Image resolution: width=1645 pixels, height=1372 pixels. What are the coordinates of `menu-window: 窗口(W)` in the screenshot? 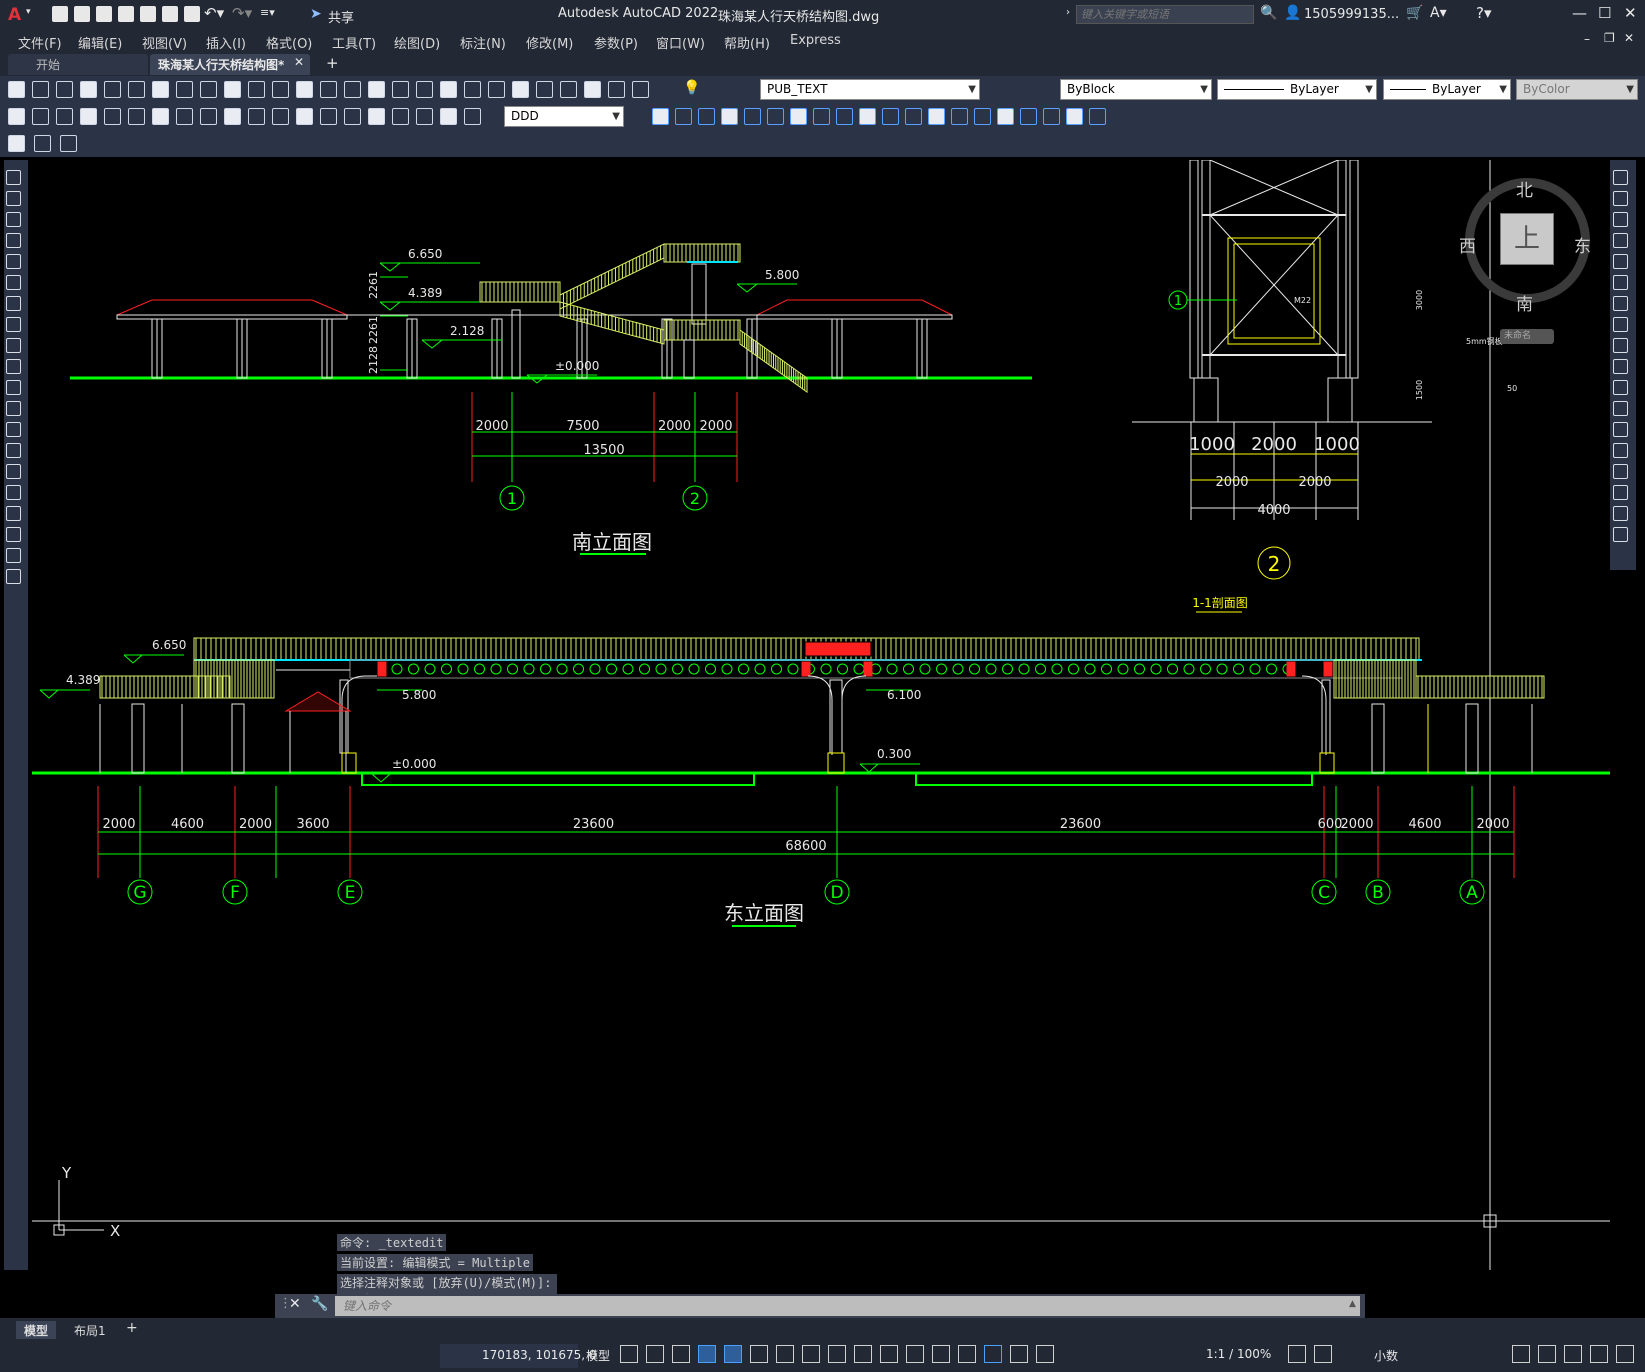 It's located at (680, 42).